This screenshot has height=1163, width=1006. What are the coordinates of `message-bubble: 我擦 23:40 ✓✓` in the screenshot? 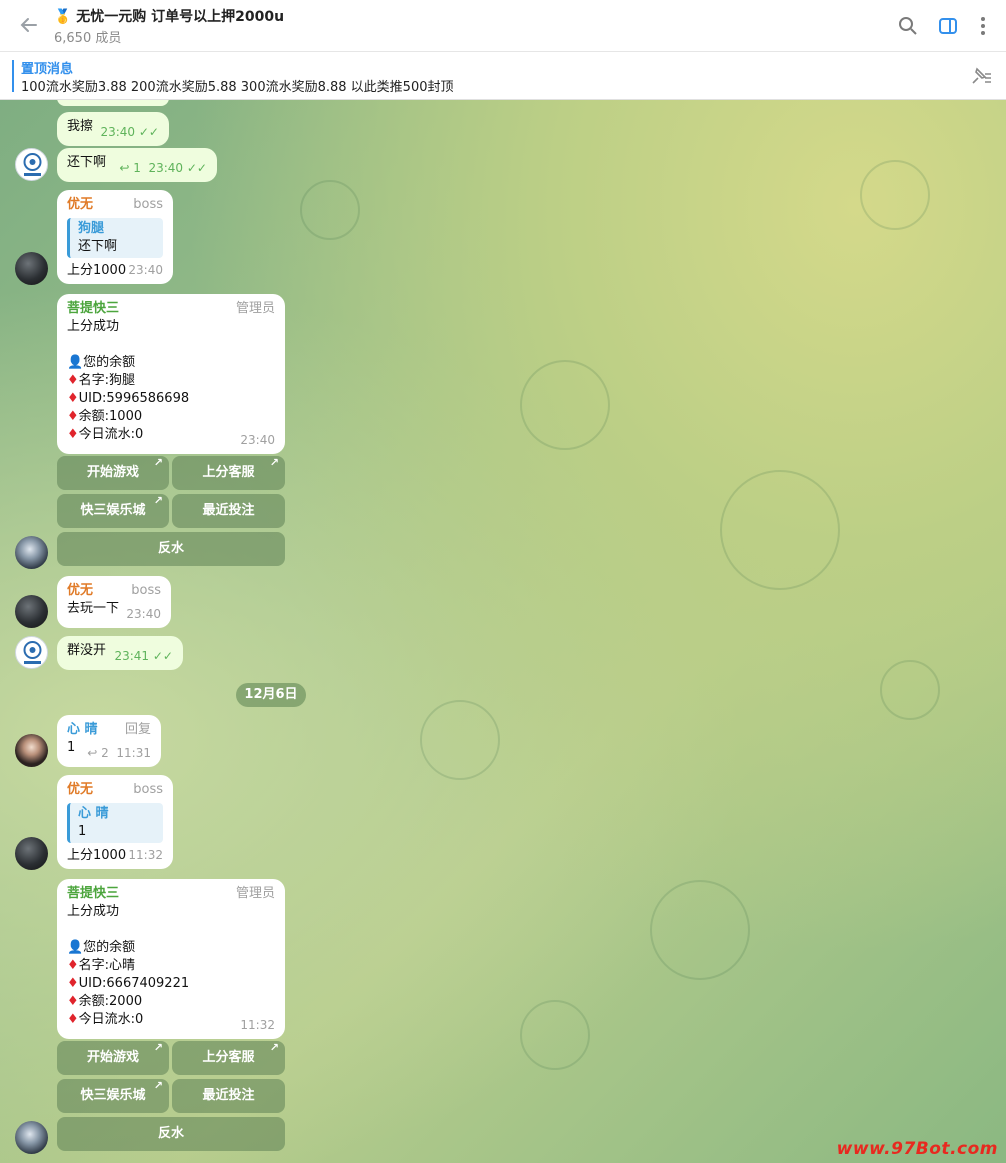 It's located at (113, 129).